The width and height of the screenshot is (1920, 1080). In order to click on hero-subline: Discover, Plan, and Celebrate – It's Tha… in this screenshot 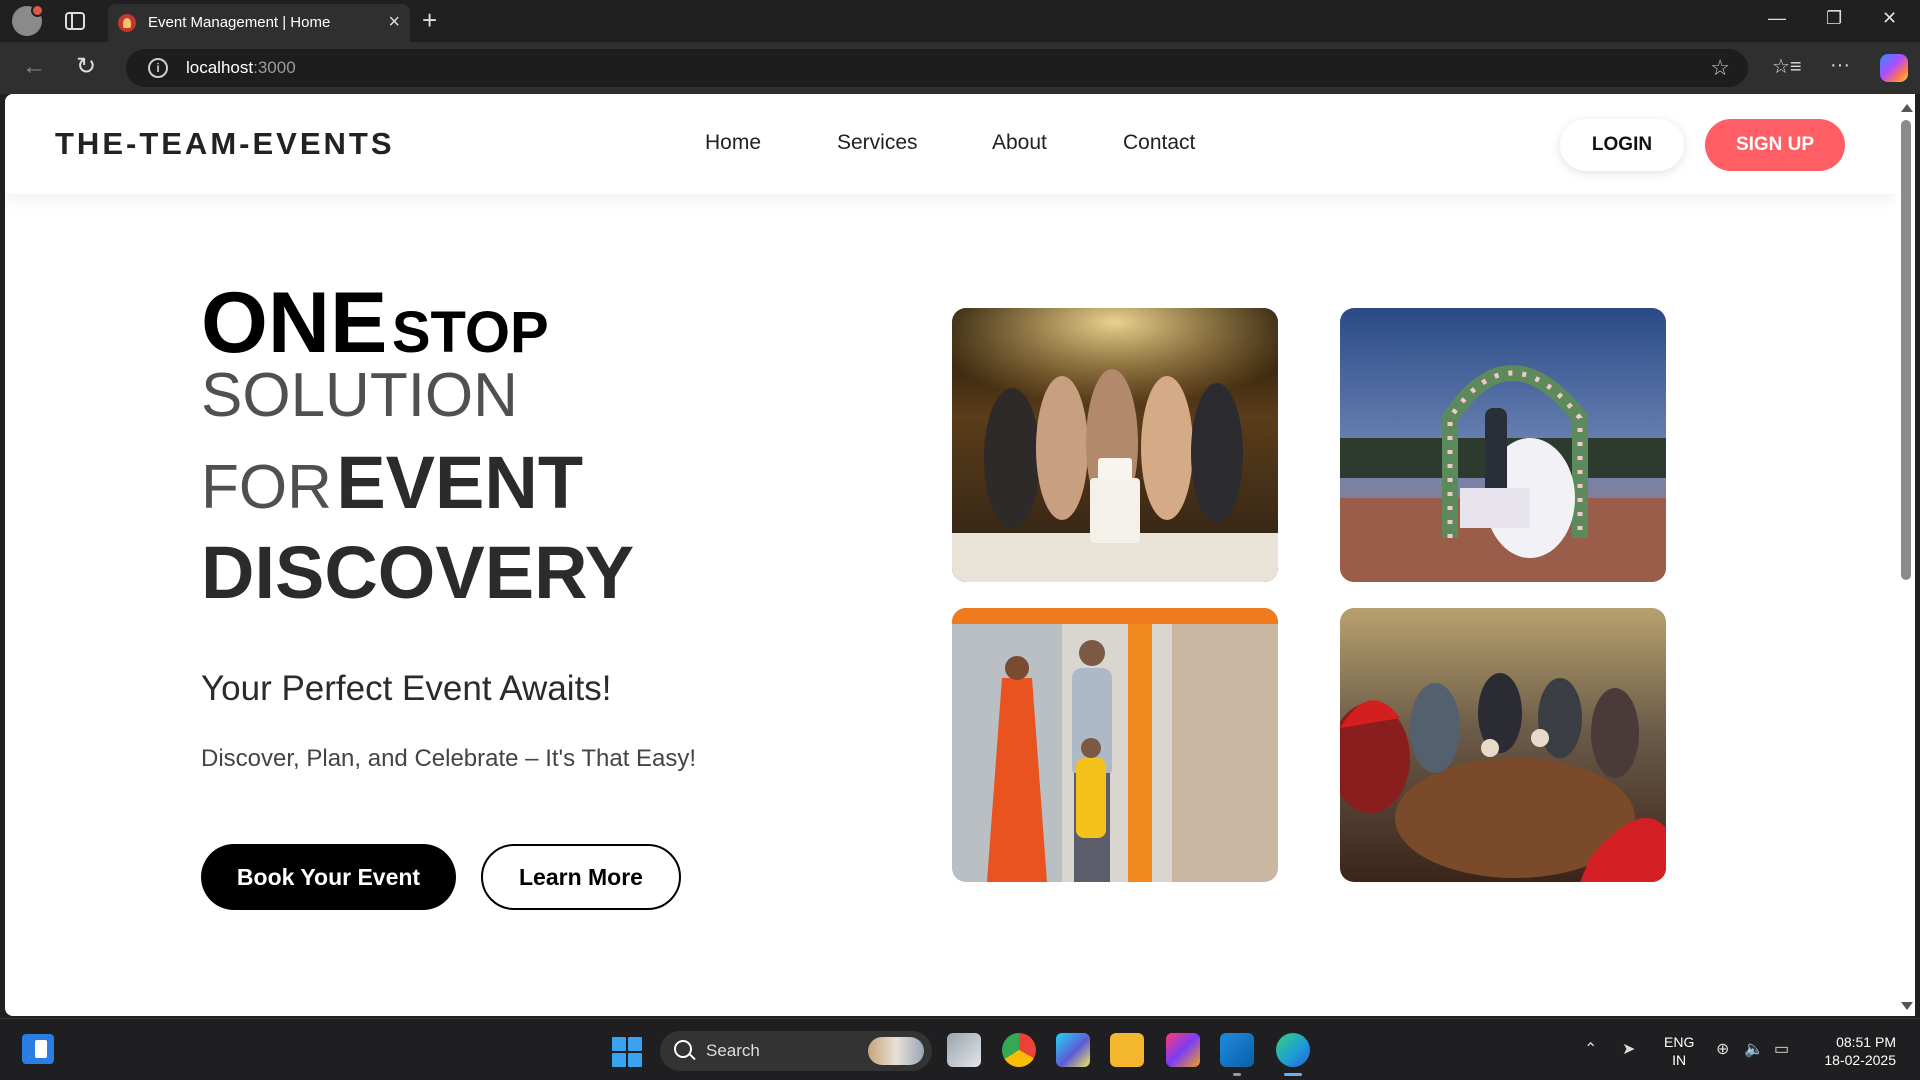, I will do `click(449, 758)`.